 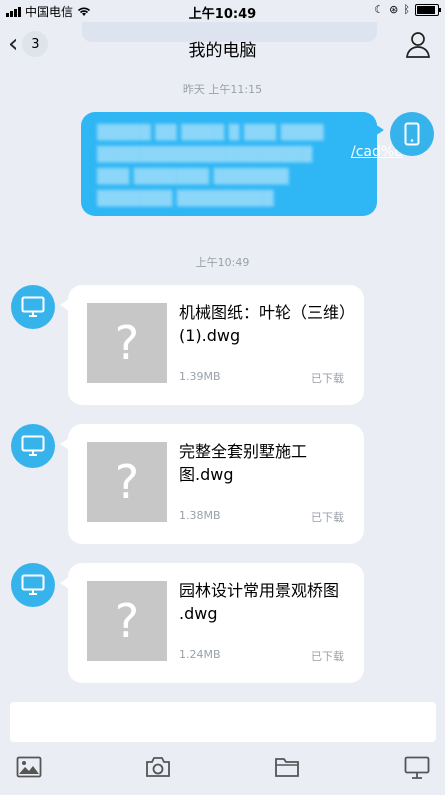 What do you see at coordinates (200, 376) in the screenshot?
I see `file-size: 1.39MB` at bounding box center [200, 376].